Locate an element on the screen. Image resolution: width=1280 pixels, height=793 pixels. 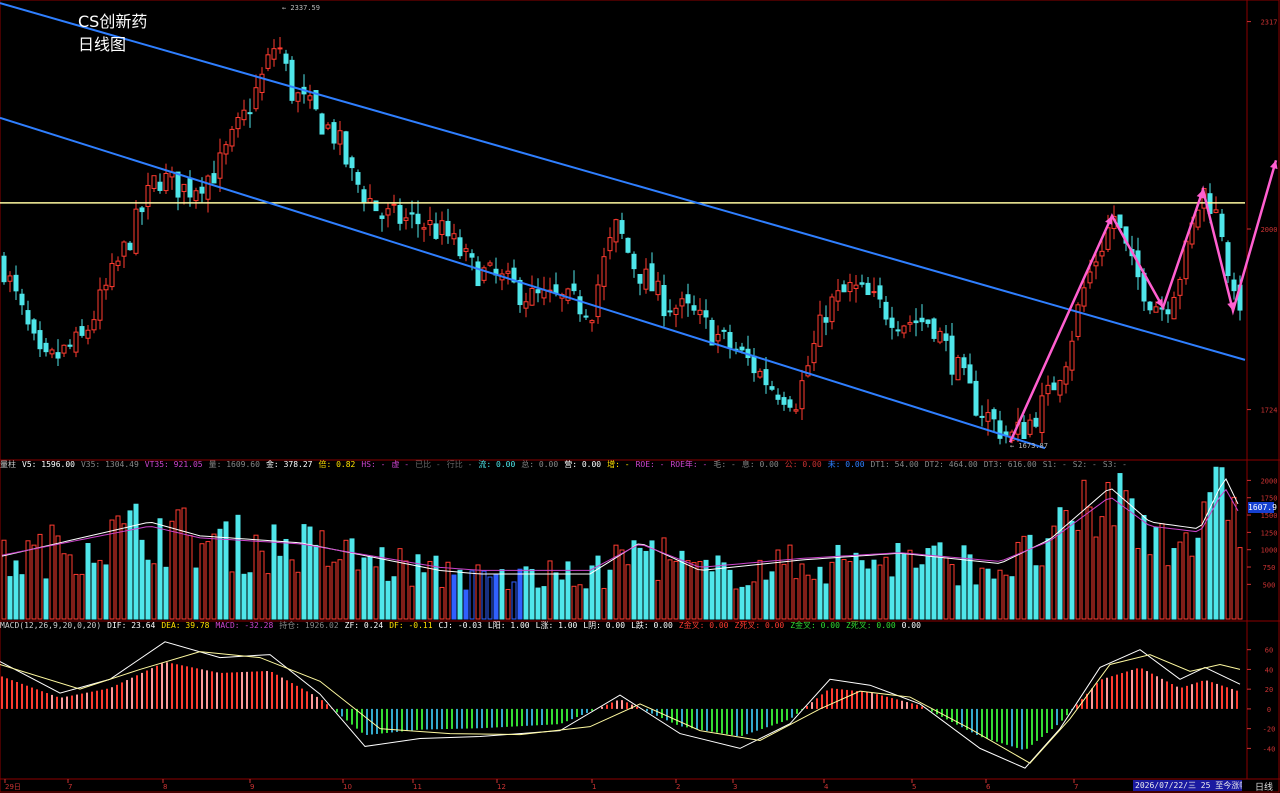
x-tick-label: 4 is located at coordinates (826, 787).